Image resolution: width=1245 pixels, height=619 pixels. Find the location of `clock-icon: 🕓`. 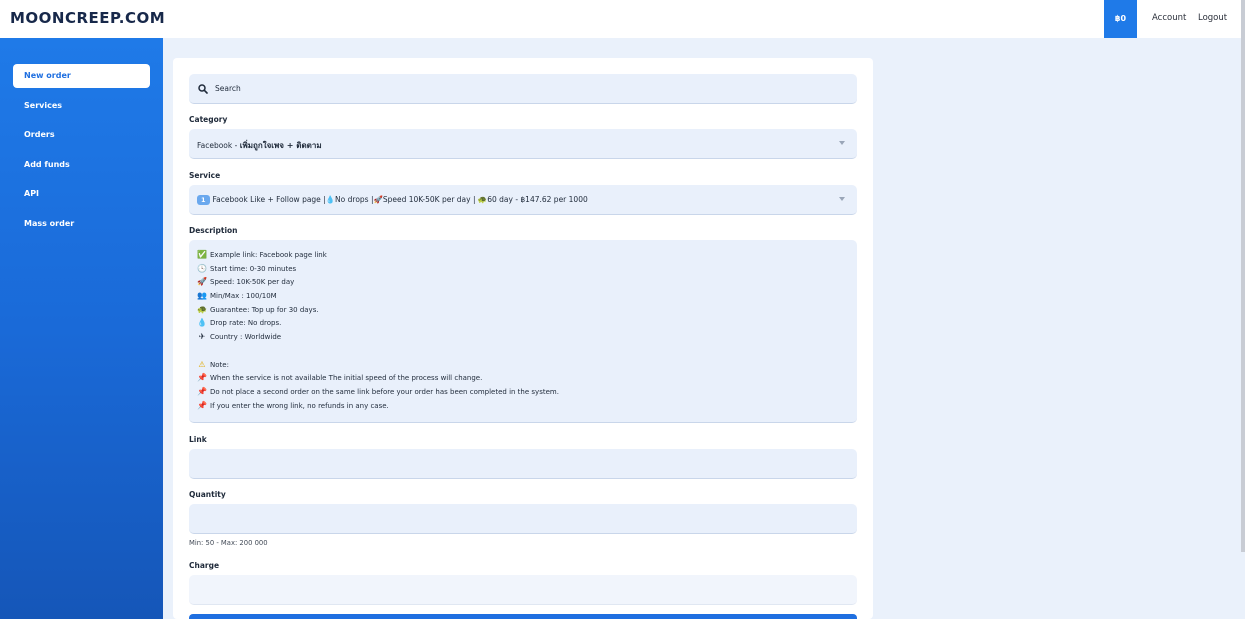

clock-icon: 🕓 is located at coordinates (202, 268).